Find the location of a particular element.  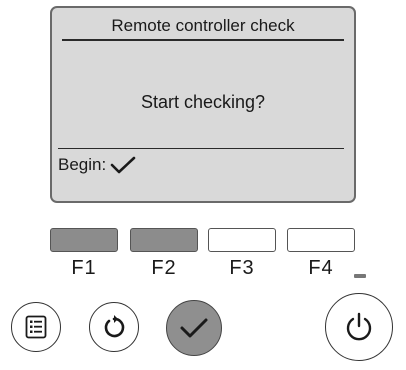

screen-message: Start checking? is located at coordinates (203, 102).